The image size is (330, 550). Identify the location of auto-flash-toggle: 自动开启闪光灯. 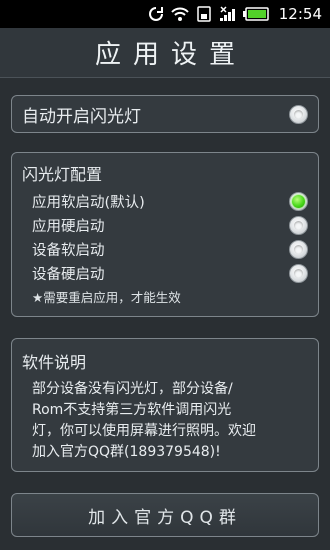
(165, 114).